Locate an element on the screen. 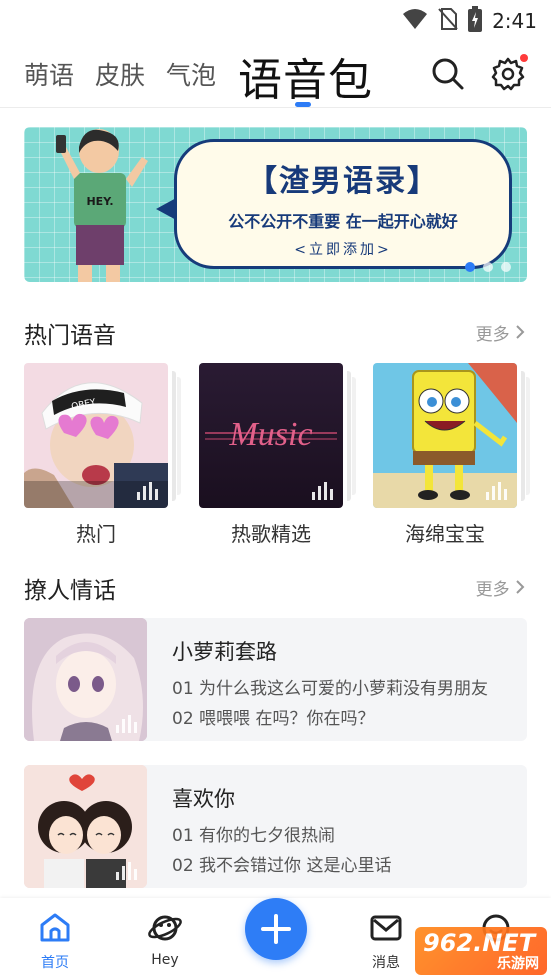  carousel-indicator is located at coordinates (488, 267).